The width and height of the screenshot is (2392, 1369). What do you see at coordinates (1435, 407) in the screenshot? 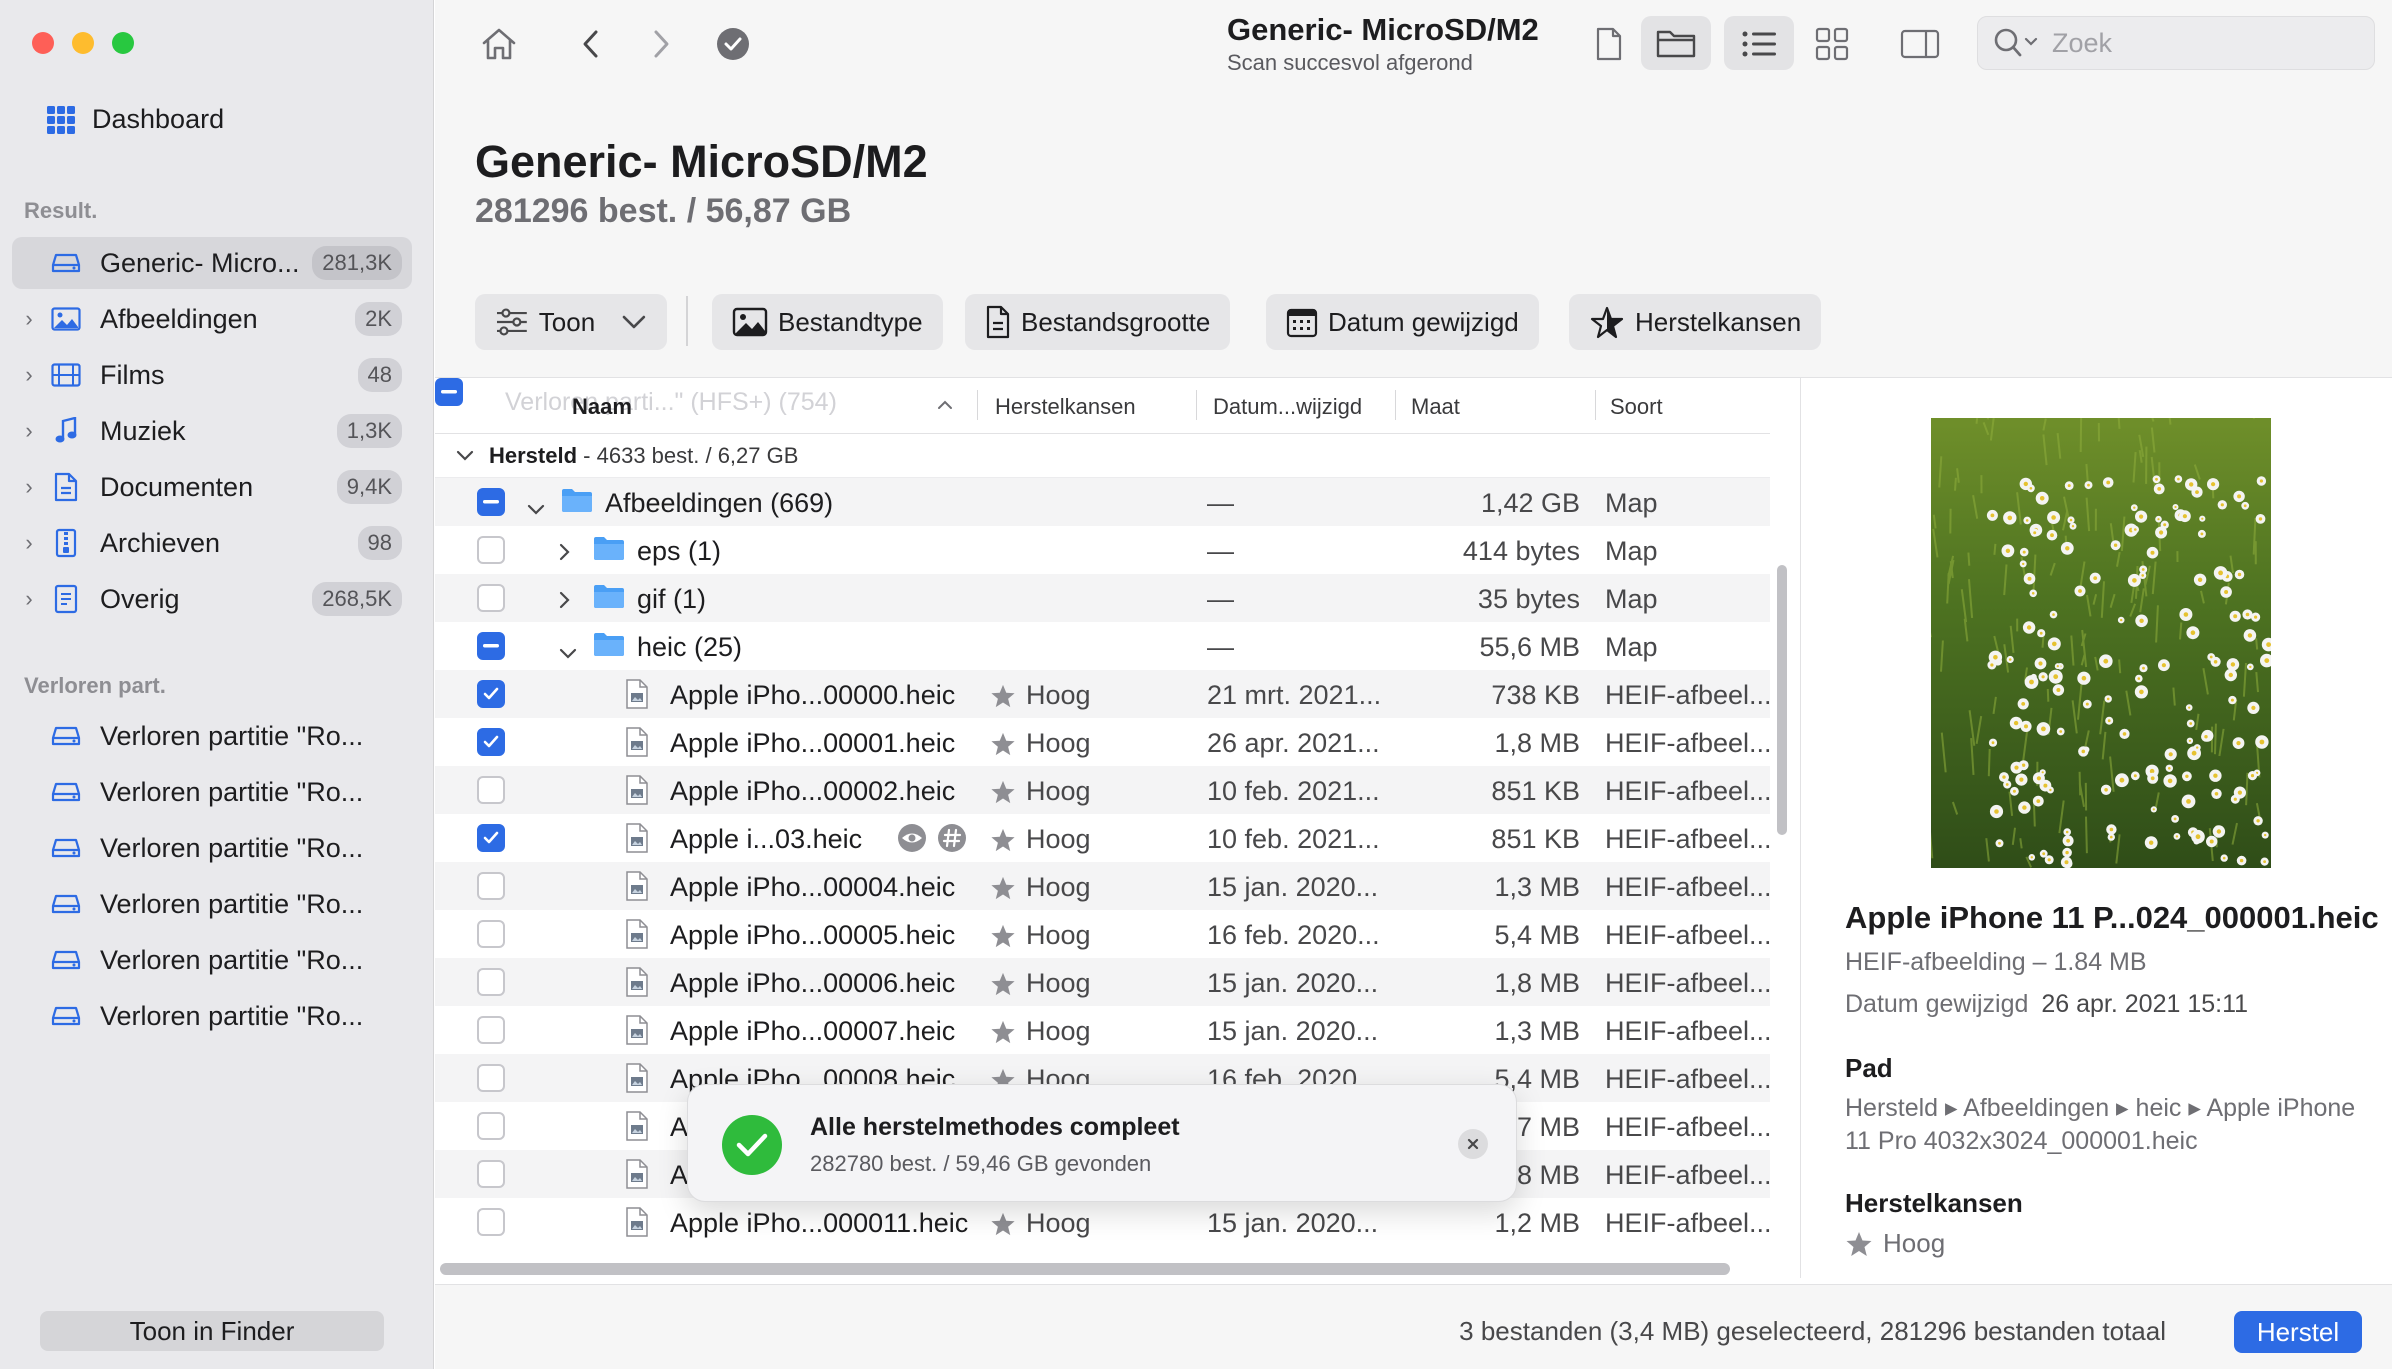
I see `column-size: Maat` at bounding box center [1435, 407].